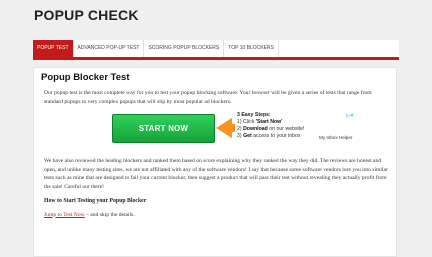 Image resolution: width=432 pixels, height=257 pixels. I want to click on nav-item-scoring-popup-blockers: SCORING POPUP BLOCKERS, so click(184, 48).